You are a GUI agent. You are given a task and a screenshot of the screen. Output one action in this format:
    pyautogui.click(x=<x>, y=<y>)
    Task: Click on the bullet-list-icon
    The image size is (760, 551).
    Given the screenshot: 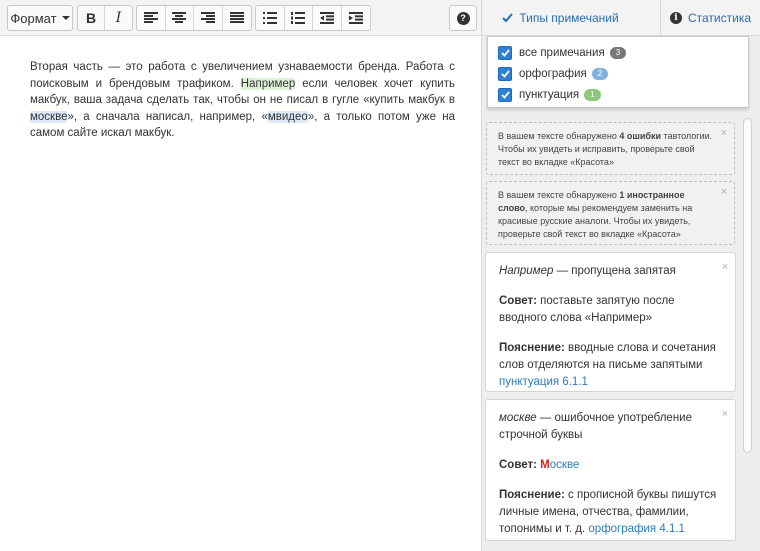 What is the action you would take?
    pyautogui.click(x=269, y=18)
    